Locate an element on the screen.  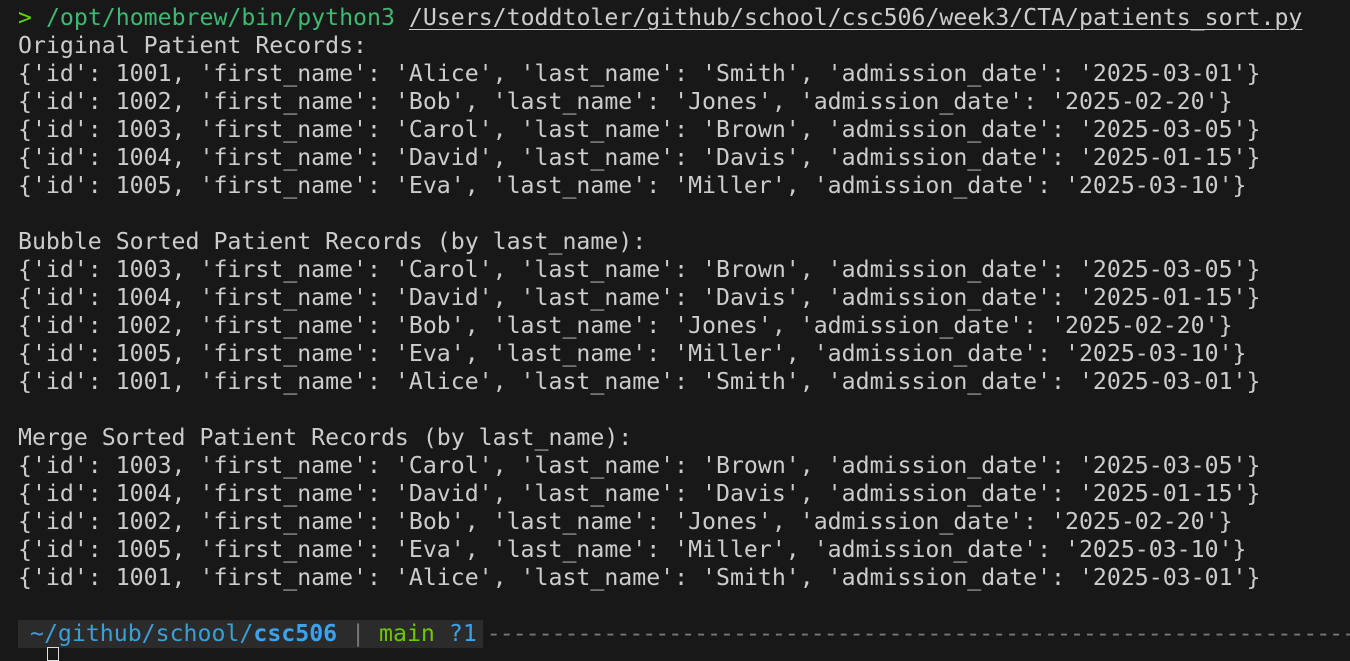
git-status: ?1 is located at coordinates (462, 633).